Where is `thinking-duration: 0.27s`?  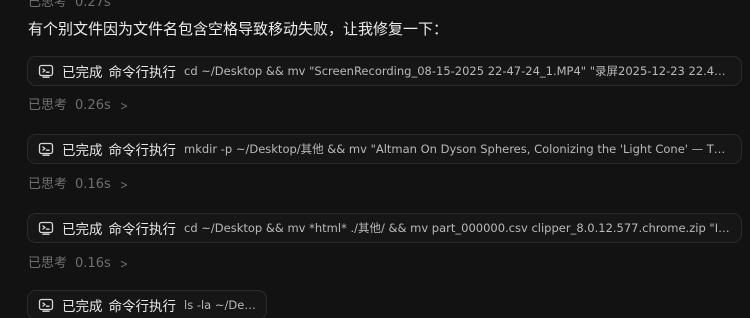
thinking-duration: 0.27s is located at coordinates (93, 5).